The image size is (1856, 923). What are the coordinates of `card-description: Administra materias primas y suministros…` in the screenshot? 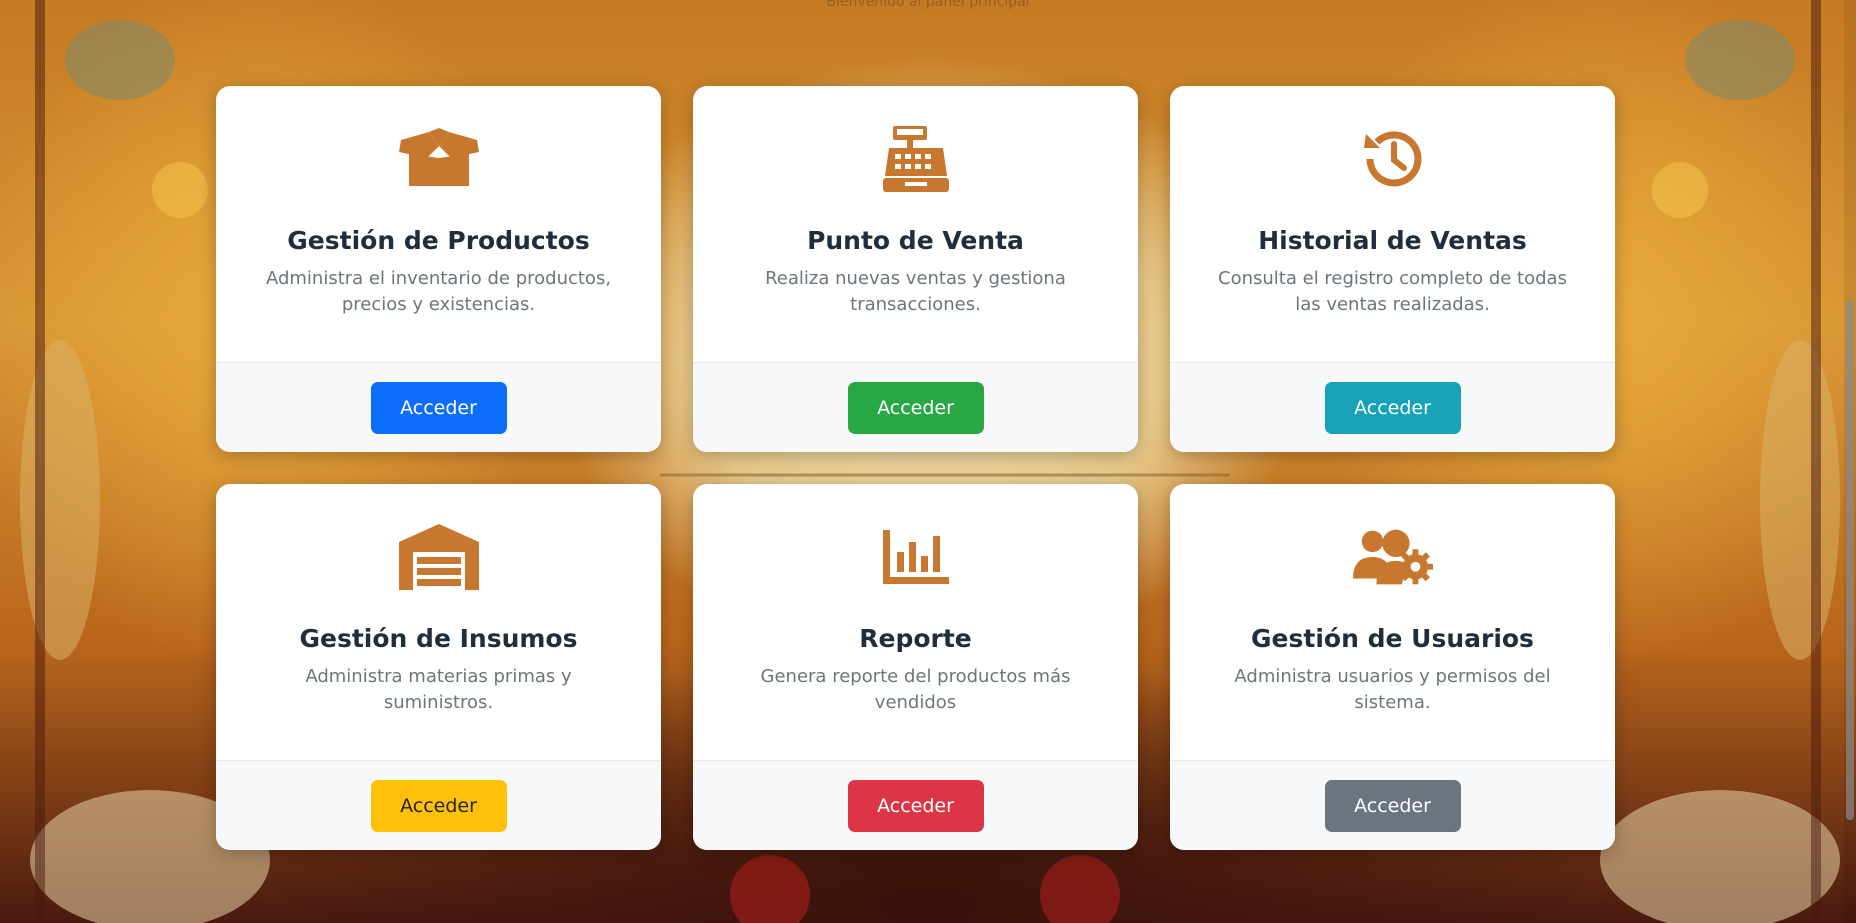 It's located at (438, 689).